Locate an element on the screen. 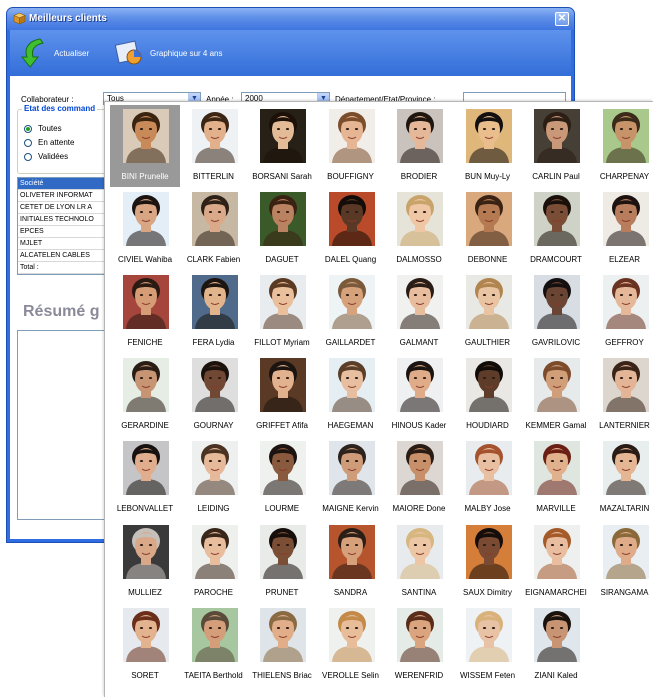  person-tile: BRODIER is located at coordinates (419, 146).